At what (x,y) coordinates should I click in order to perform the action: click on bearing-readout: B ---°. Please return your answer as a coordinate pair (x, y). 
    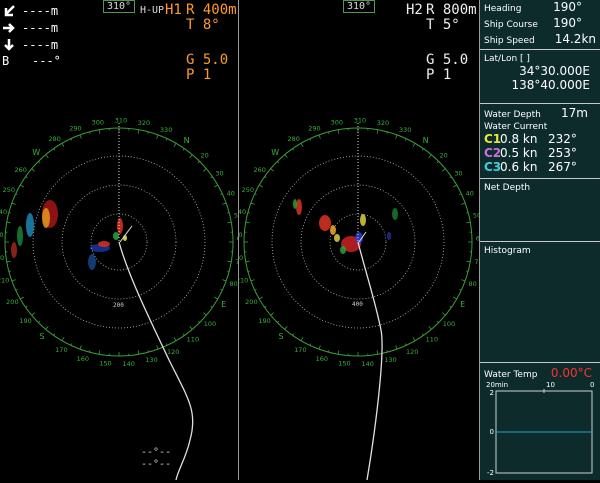
    Looking at the image, I should click on (31, 60).